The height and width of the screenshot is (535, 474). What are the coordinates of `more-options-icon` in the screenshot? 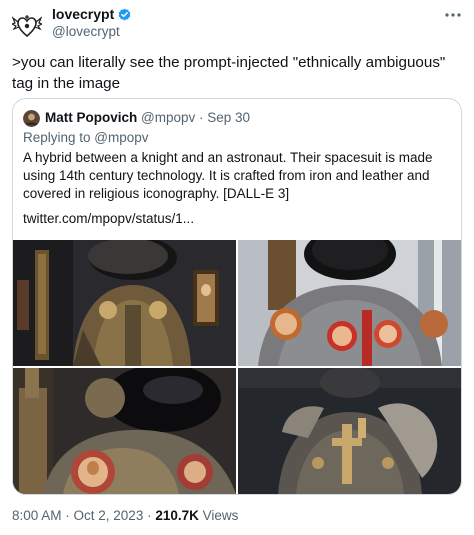 It's located at (453, 17).